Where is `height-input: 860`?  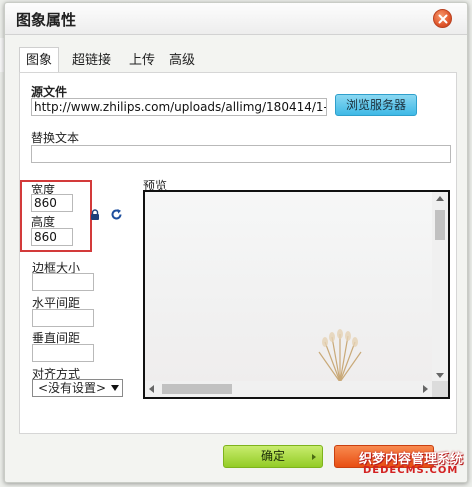
height-input: 860 is located at coordinates (52, 237).